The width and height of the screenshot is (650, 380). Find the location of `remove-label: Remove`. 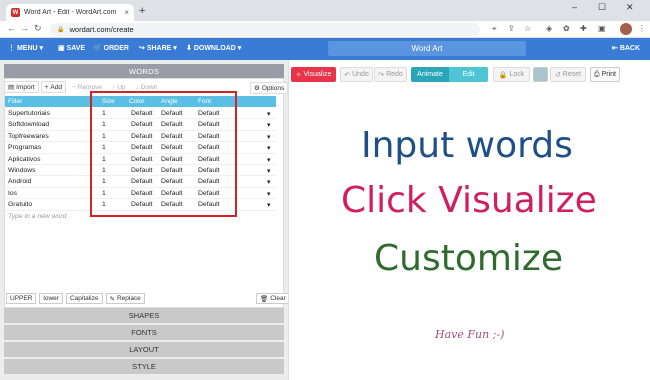

remove-label: Remove is located at coordinates (89, 87).